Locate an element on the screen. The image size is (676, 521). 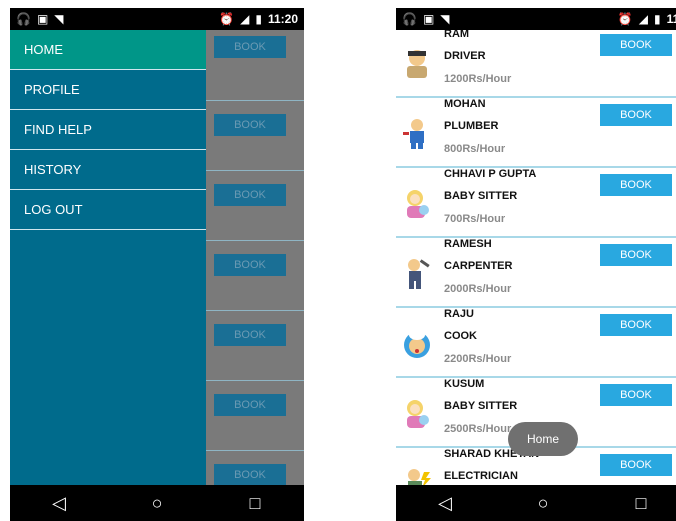
menu-item-history: HISTORY is located at coordinates (108, 170).